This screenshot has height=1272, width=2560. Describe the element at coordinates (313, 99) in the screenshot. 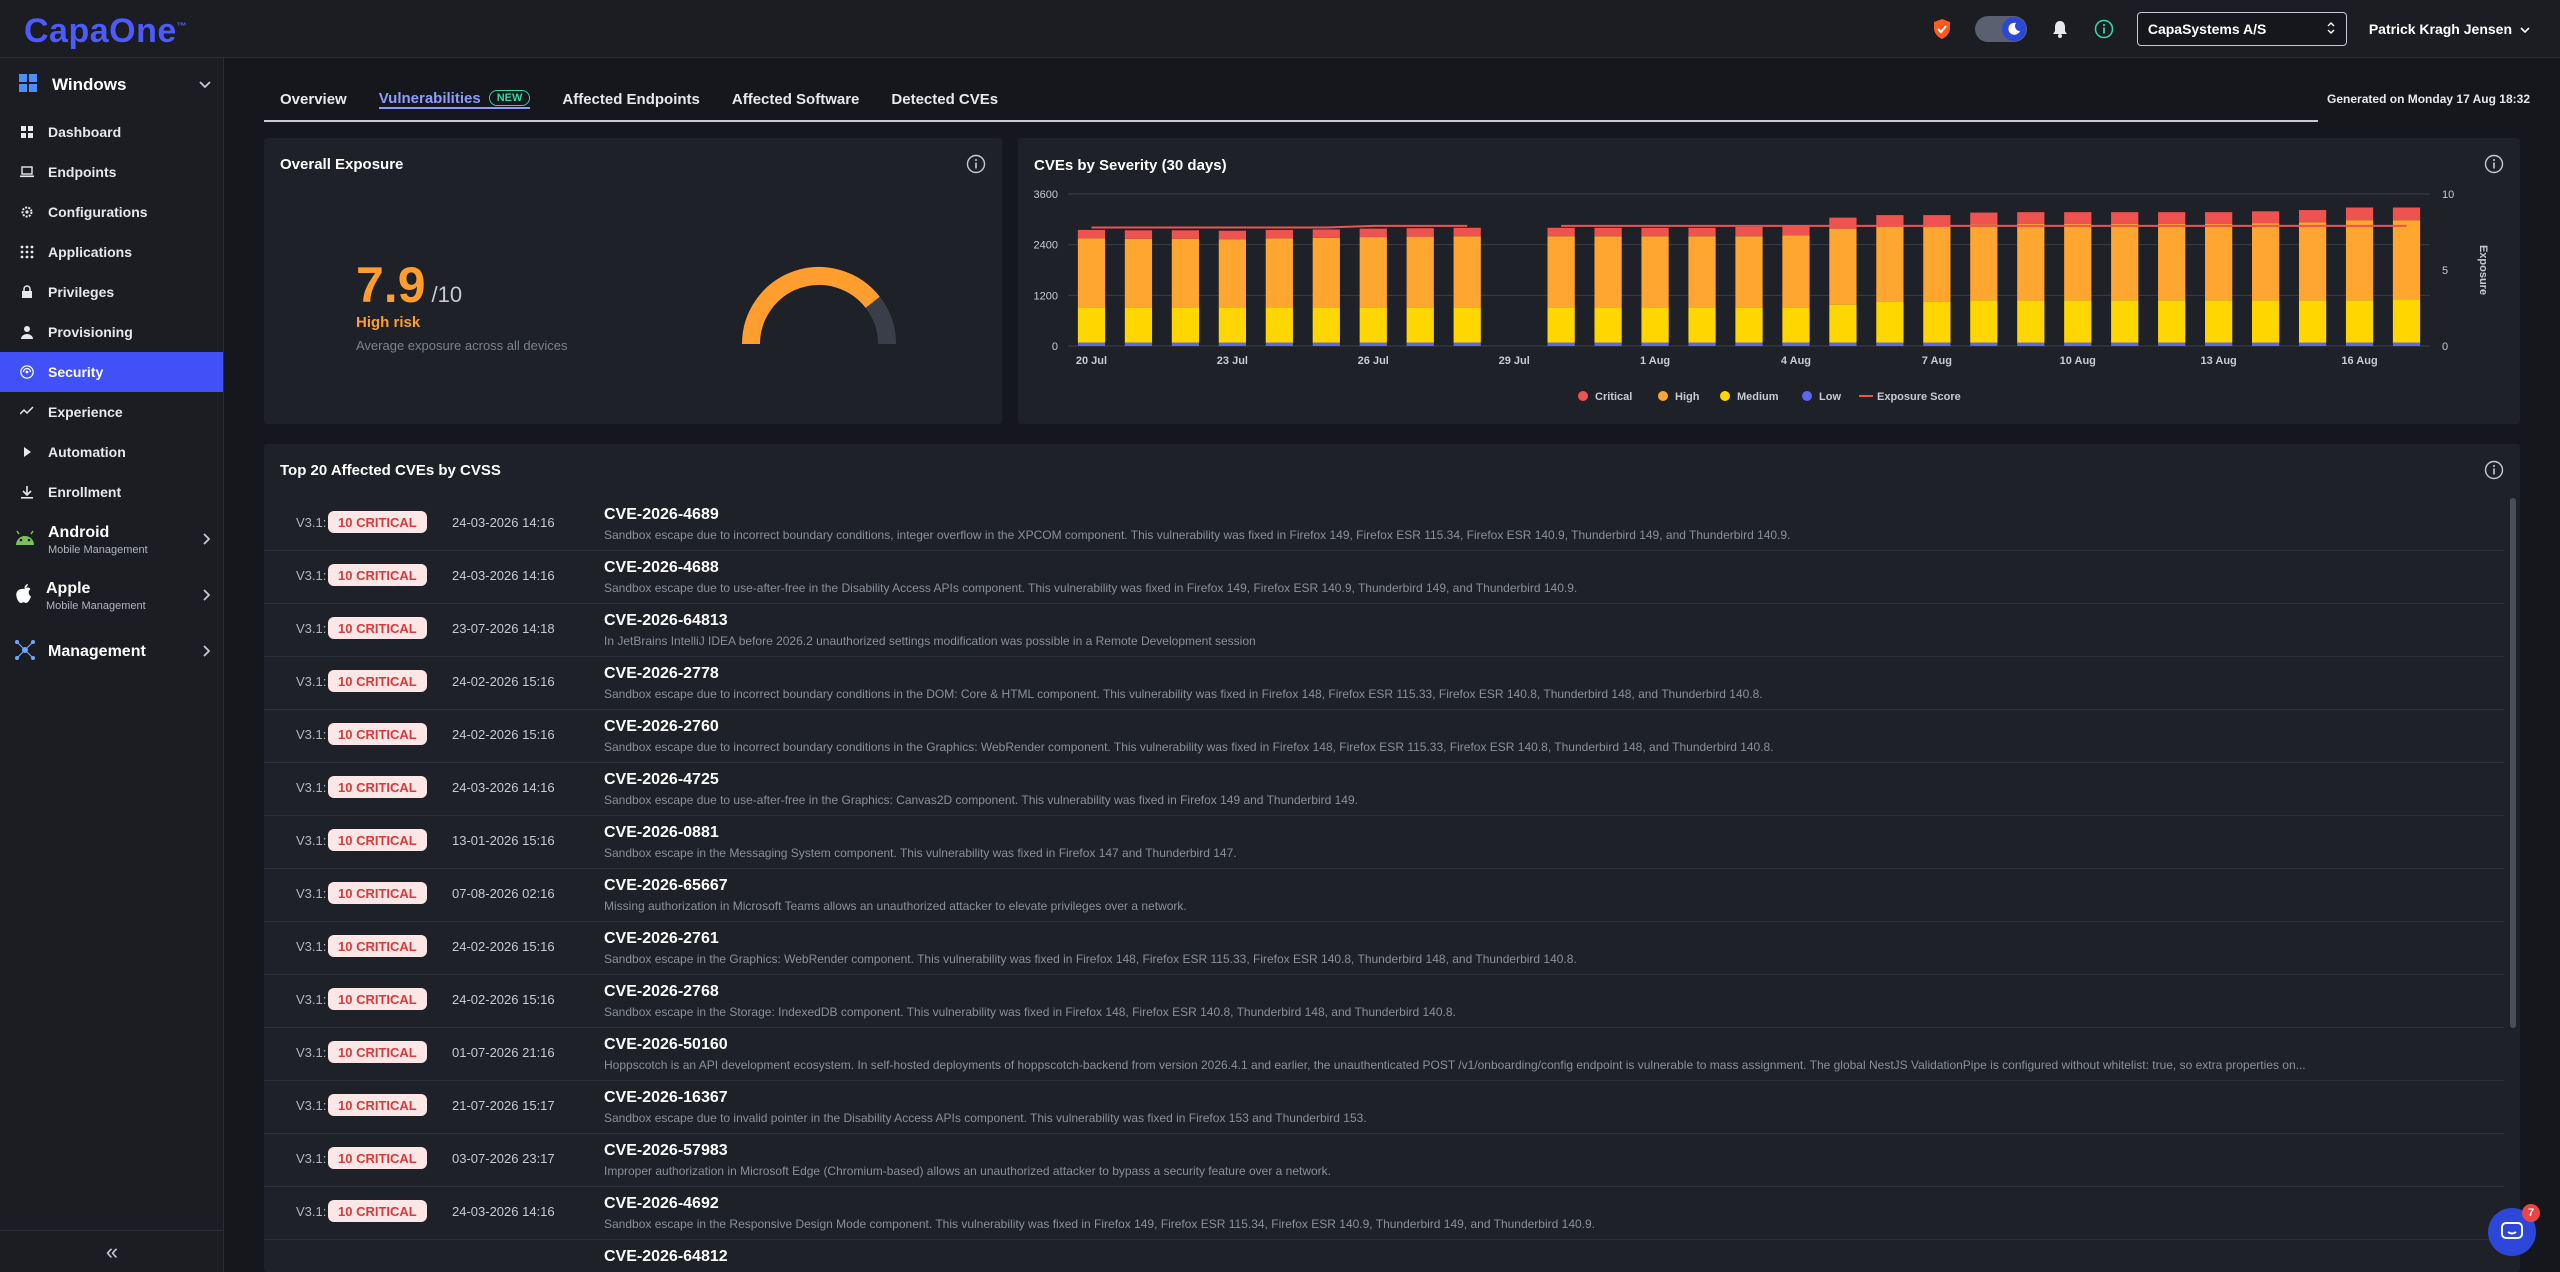

I see `tab-overview: Overview` at that location.